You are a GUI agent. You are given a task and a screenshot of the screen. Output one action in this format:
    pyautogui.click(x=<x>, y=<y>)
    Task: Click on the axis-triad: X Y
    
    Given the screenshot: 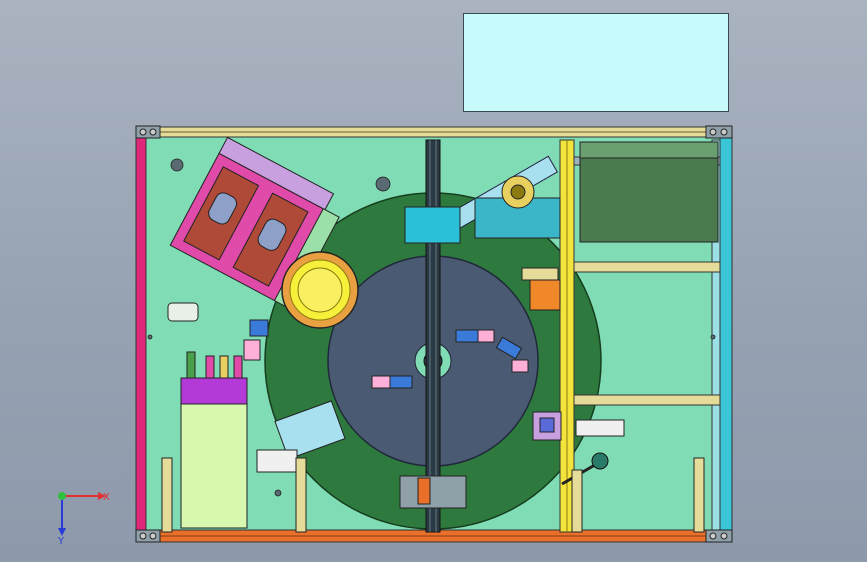 What is the action you would take?
    pyautogui.click(x=83, y=519)
    